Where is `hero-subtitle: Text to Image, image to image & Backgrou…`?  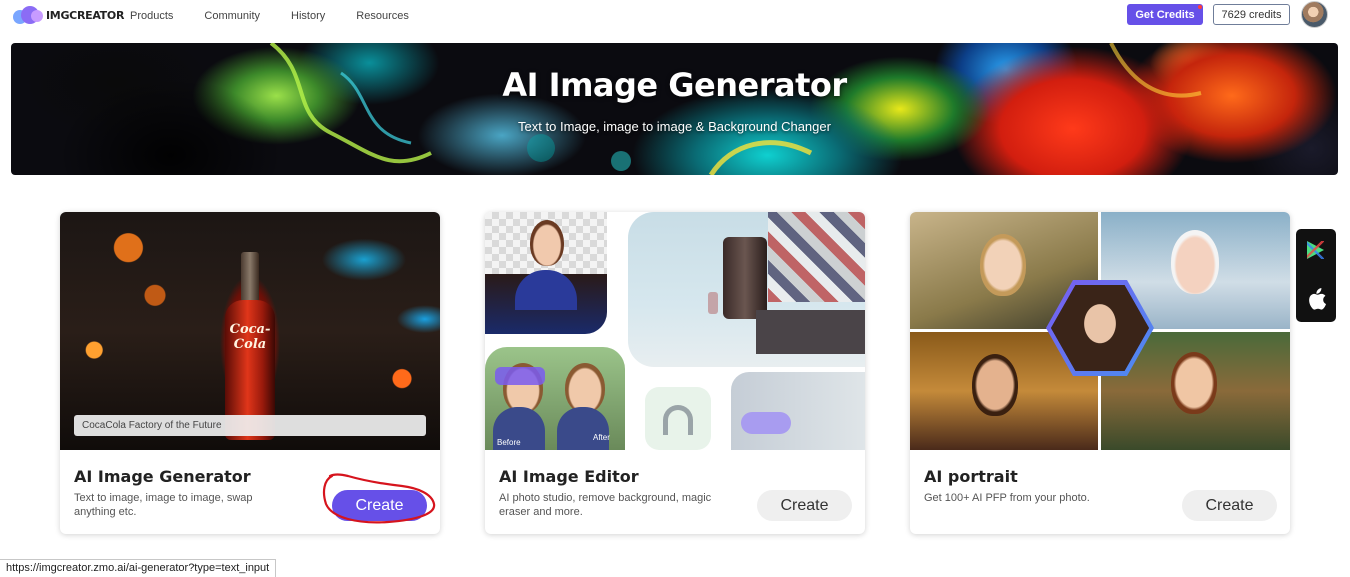
hero-subtitle: Text to Image, image to image & Backgrou… is located at coordinates (674, 126).